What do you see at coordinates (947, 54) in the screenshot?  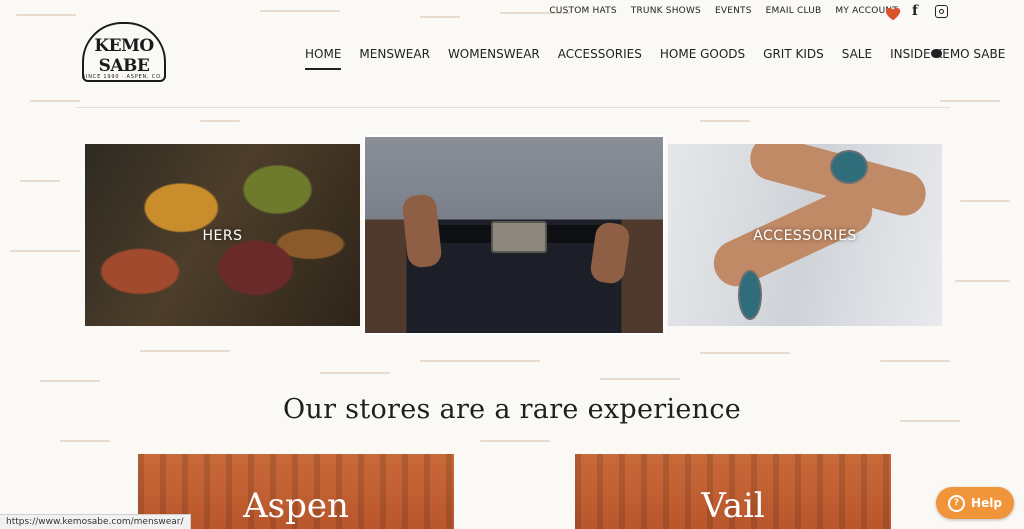 I see `nav-inside-kemo-sabe: INSIDE KEMO SABE` at bounding box center [947, 54].